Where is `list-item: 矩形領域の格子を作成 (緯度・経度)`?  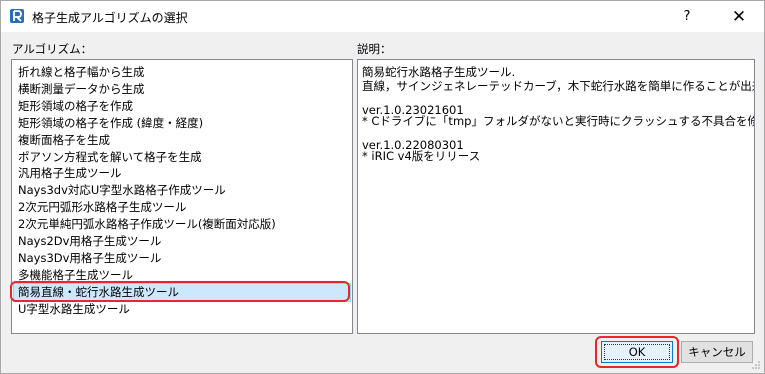
list-item: 矩形領域の格子を作成 (緯度・経度) is located at coordinates (110, 123).